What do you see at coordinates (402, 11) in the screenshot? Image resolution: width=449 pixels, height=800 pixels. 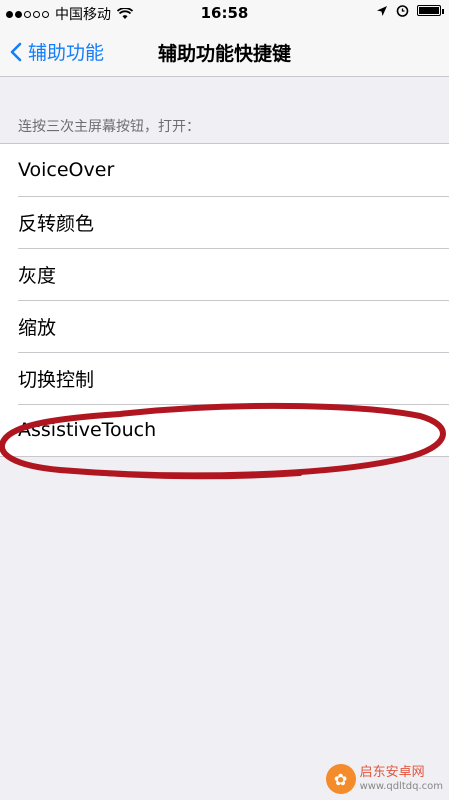 I see `alarm-clock-icon` at bounding box center [402, 11].